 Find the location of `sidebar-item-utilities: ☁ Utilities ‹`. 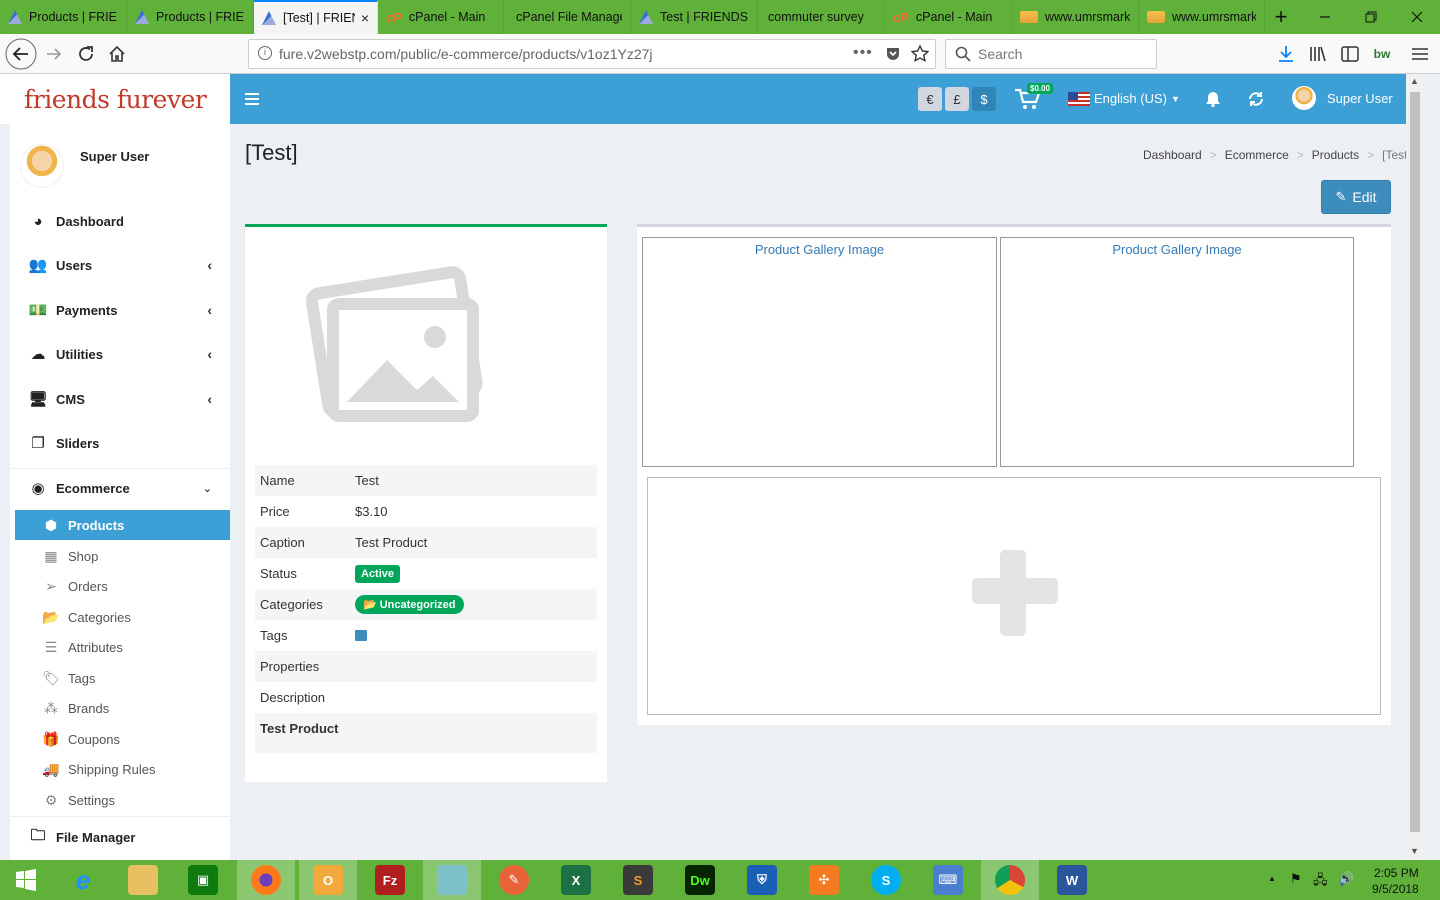

sidebar-item-utilities: ☁ Utilities ‹ is located at coordinates (120, 354).